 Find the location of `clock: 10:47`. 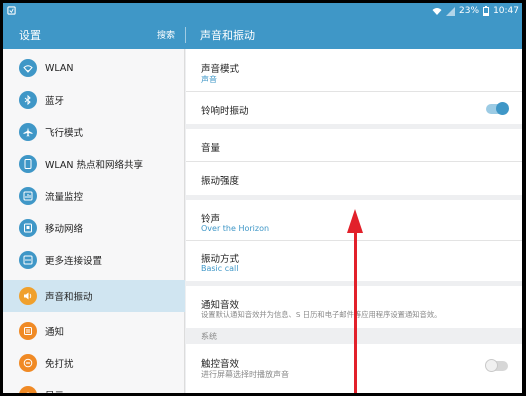

clock: 10:47 is located at coordinates (506, 11).